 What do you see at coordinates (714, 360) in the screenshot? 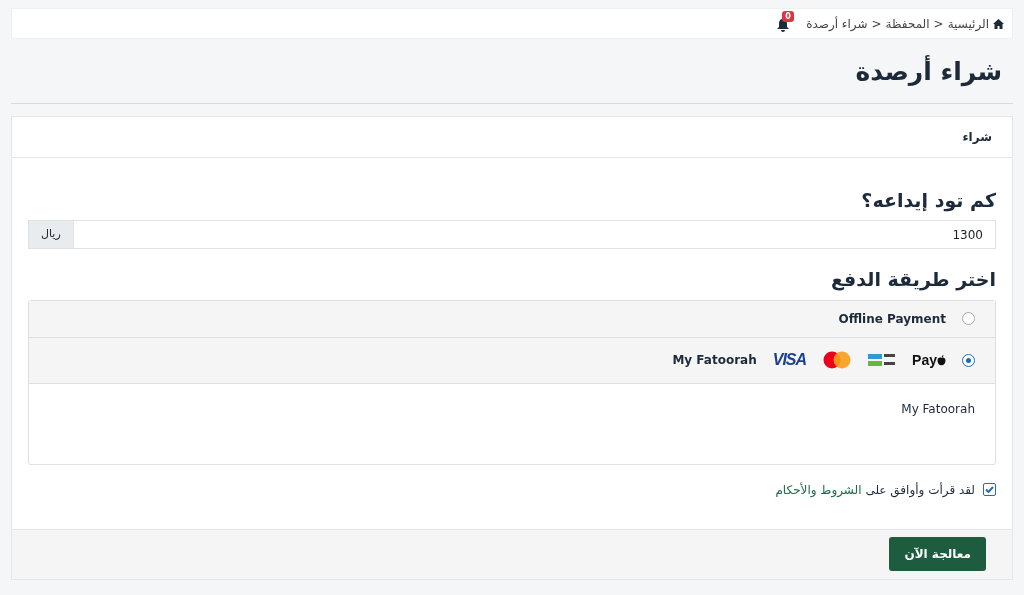
I see `payment-method-label: My Fatoorah` at bounding box center [714, 360].